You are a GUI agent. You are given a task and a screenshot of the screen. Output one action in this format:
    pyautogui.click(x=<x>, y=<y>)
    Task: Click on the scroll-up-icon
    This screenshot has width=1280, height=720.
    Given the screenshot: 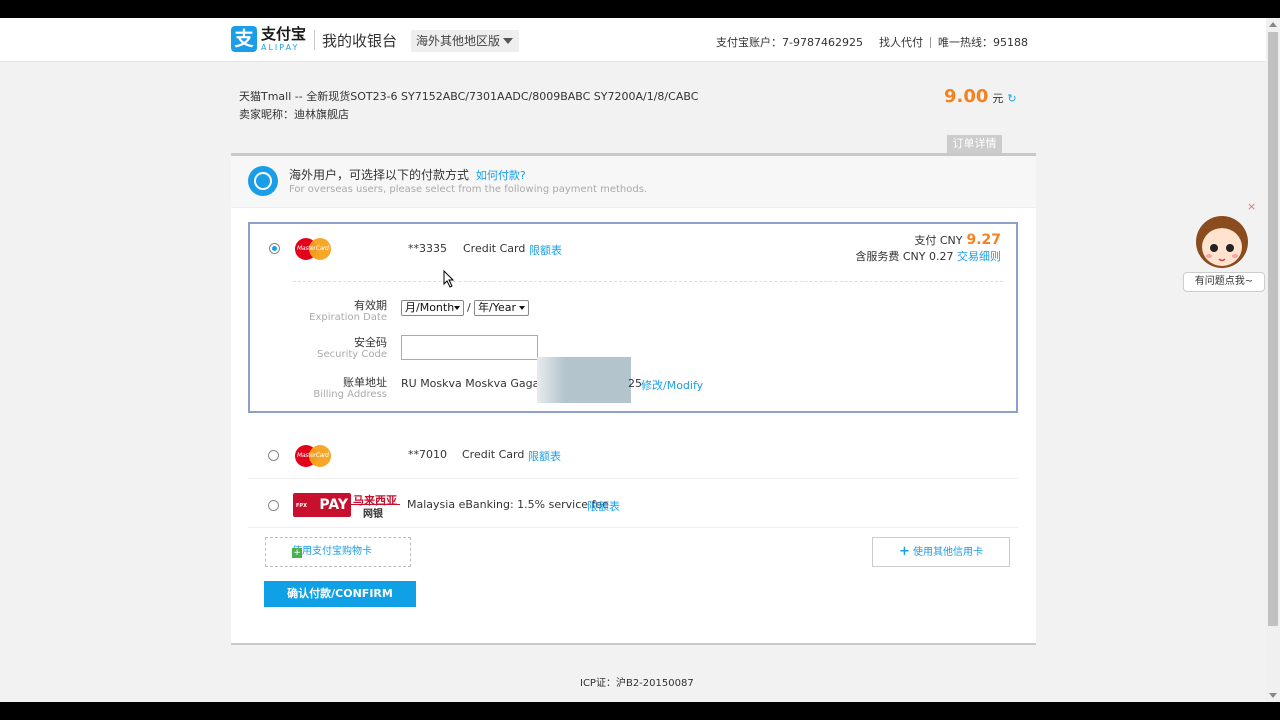 What is the action you would take?
    pyautogui.click(x=1273, y=24)
    